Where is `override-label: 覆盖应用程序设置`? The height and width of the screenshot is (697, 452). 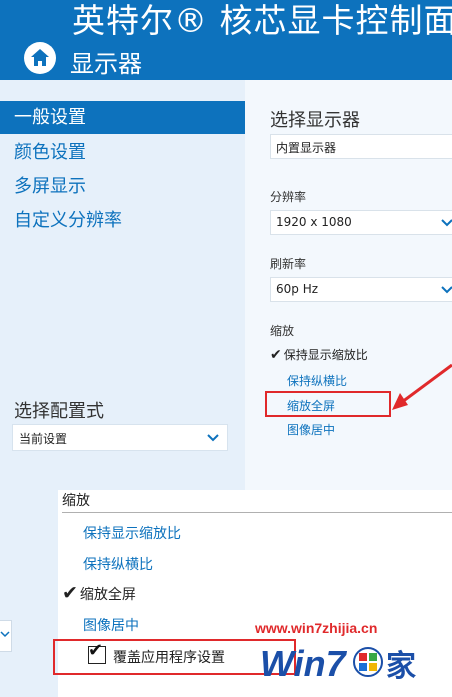 override-label: 覆盖应用程序设置 is located at coordinates (169, 658).